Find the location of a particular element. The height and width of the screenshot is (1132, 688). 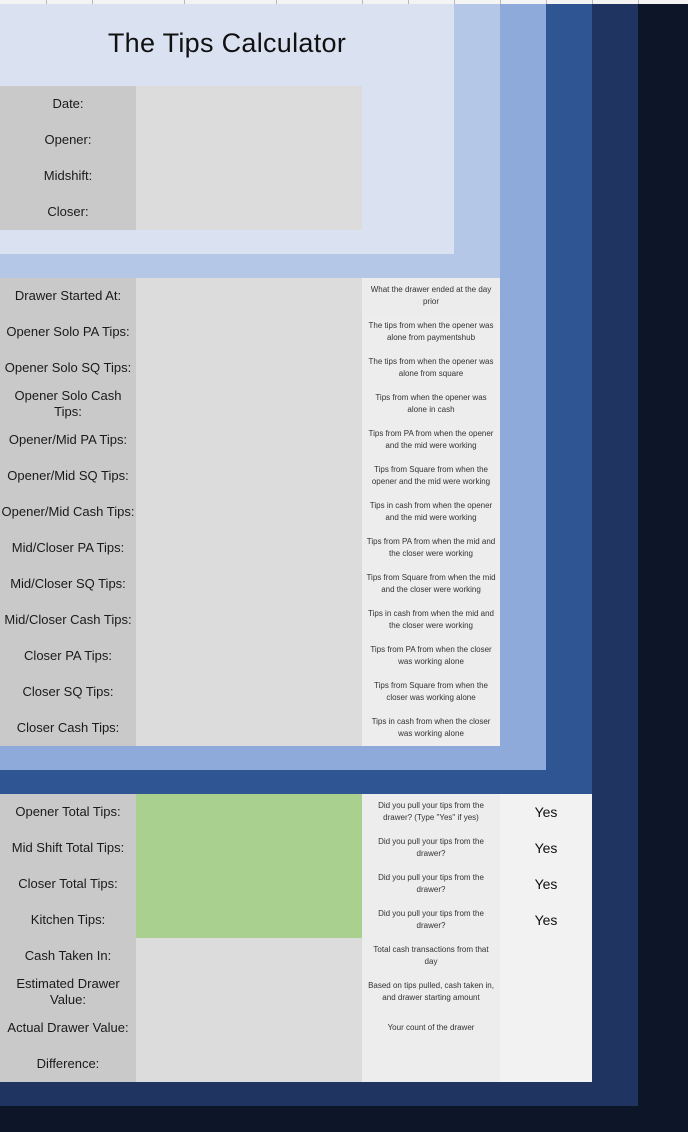

closer-label: Closer: is located at coordinates (68, 212).